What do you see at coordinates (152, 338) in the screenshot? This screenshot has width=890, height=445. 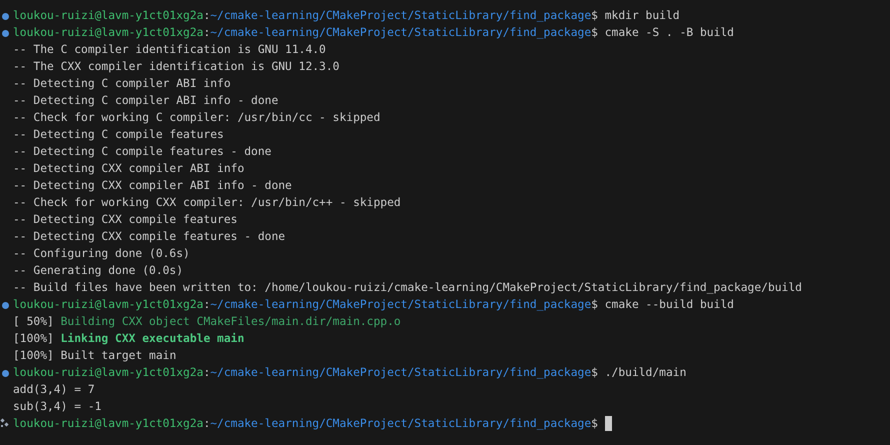 I see `build-message: Linking CXX executable main` at bounding box center [152, 338].